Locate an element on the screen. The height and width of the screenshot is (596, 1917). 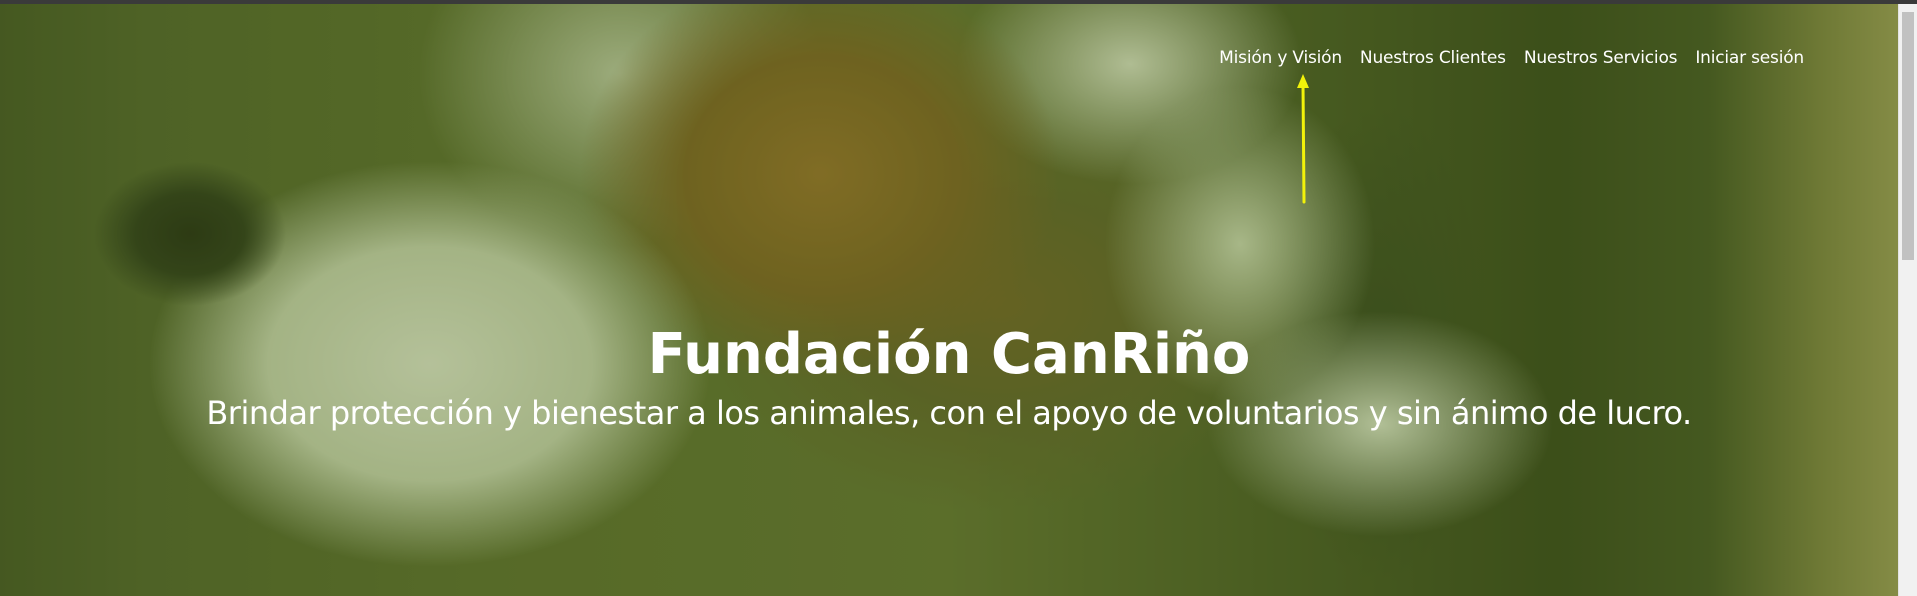
nav-link-nuestros-clientes: Nuestros Clientes is located at coordinates (1433, 58).